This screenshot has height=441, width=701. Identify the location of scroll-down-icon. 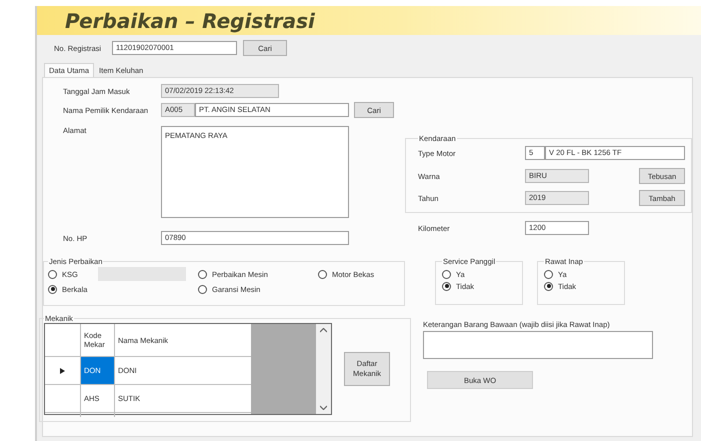
(323, 407).